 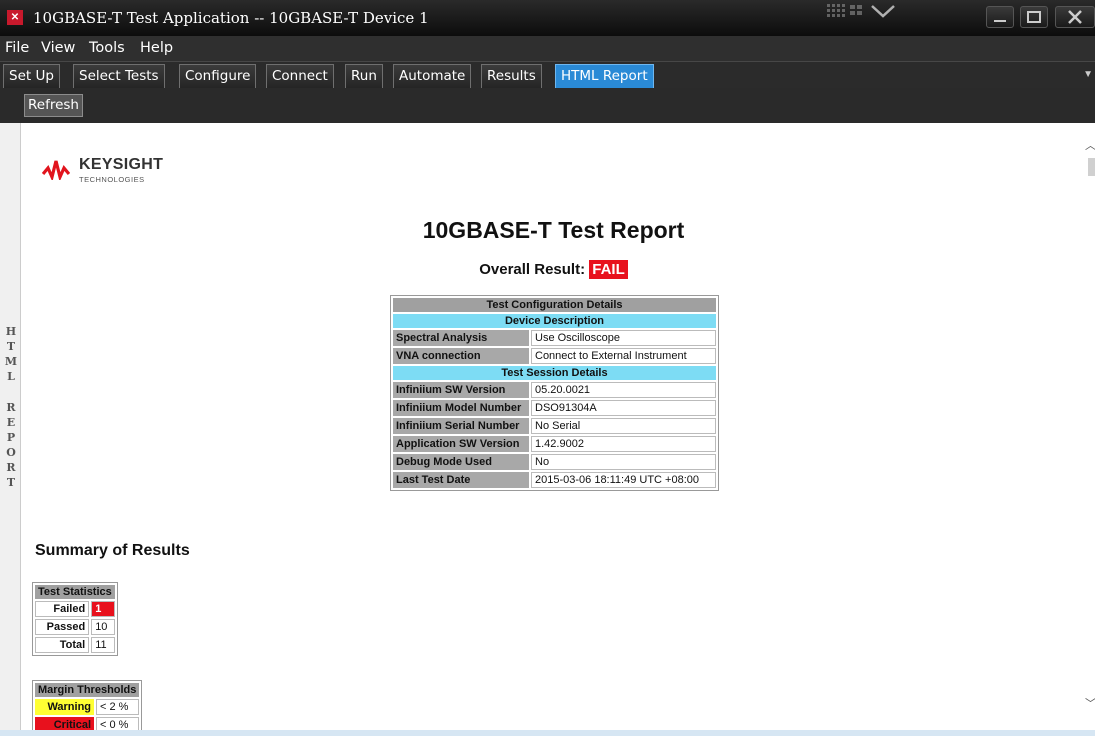 What do you see at coordinates (112, 179) in the screenshot?
I see `logo-subtitle: TECHNOLOGIES` at bounding box center [112, 179].